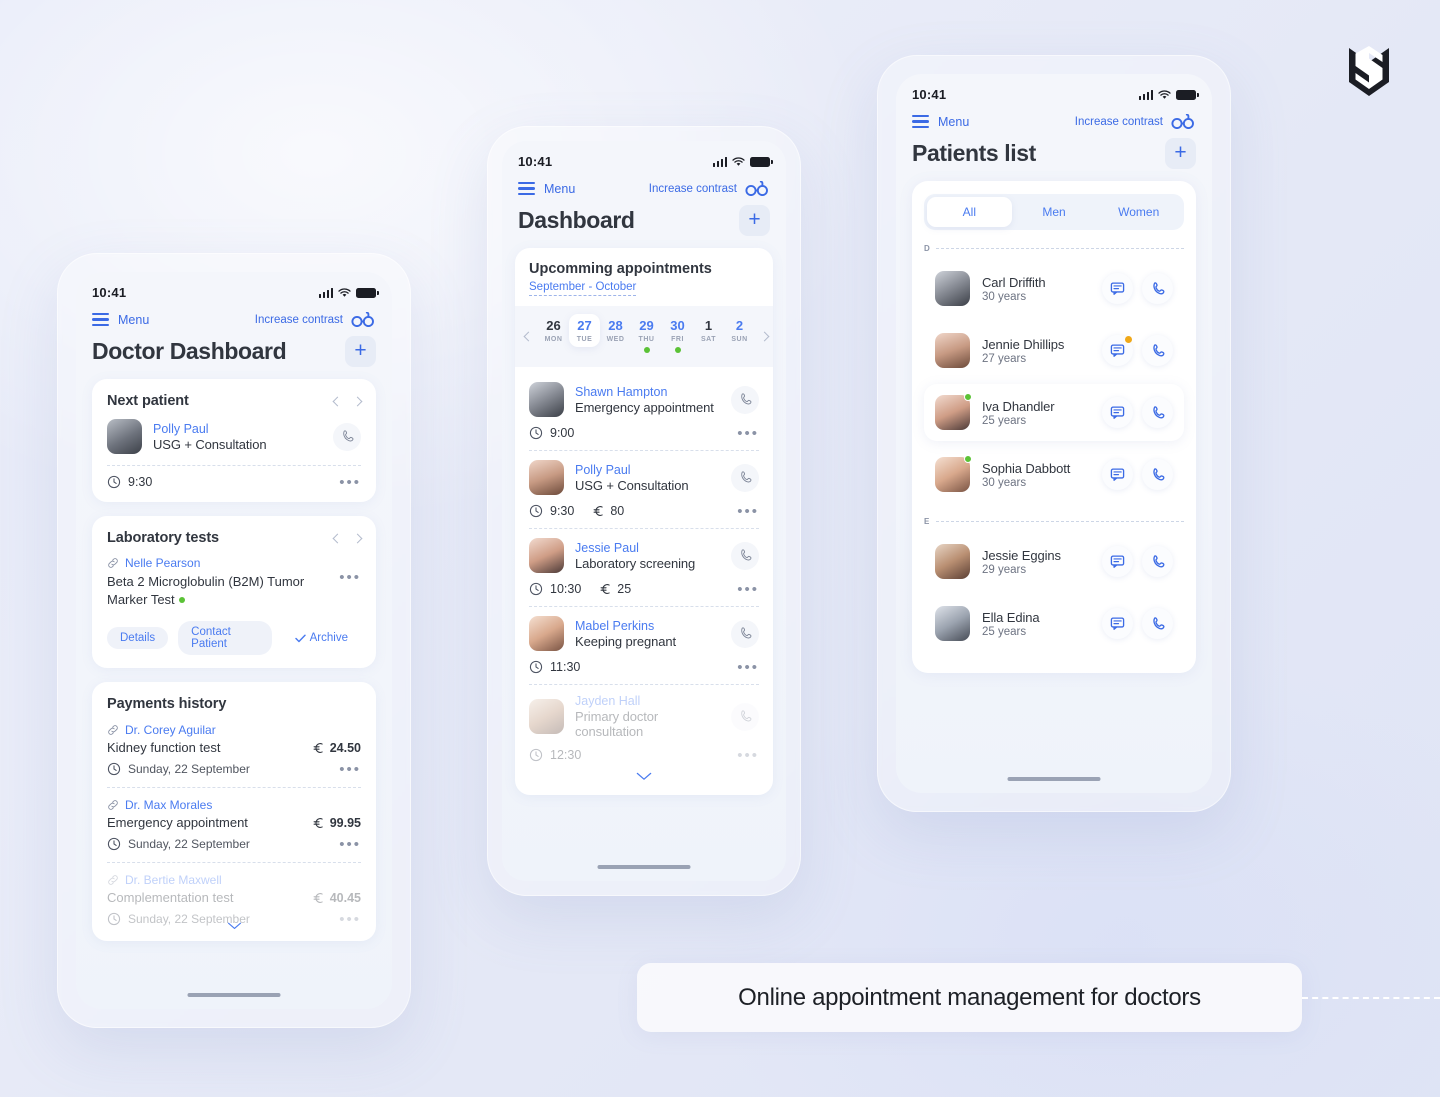 The width and height of the screenshot is (1440, 1097). I want to click on archive-button: Archive, so click(321, 638).